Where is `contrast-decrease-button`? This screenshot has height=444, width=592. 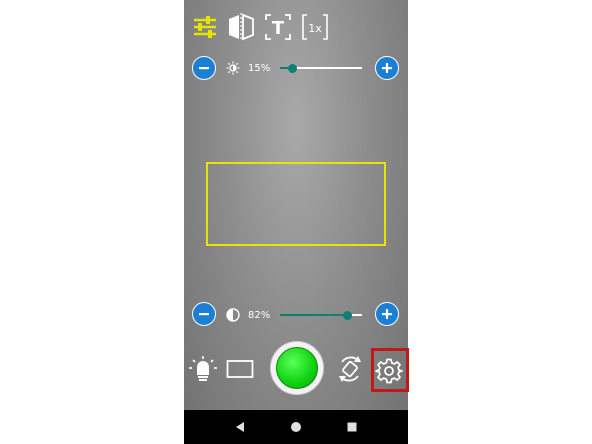
contrast-decrease-button is located at coordinates (204, 314).